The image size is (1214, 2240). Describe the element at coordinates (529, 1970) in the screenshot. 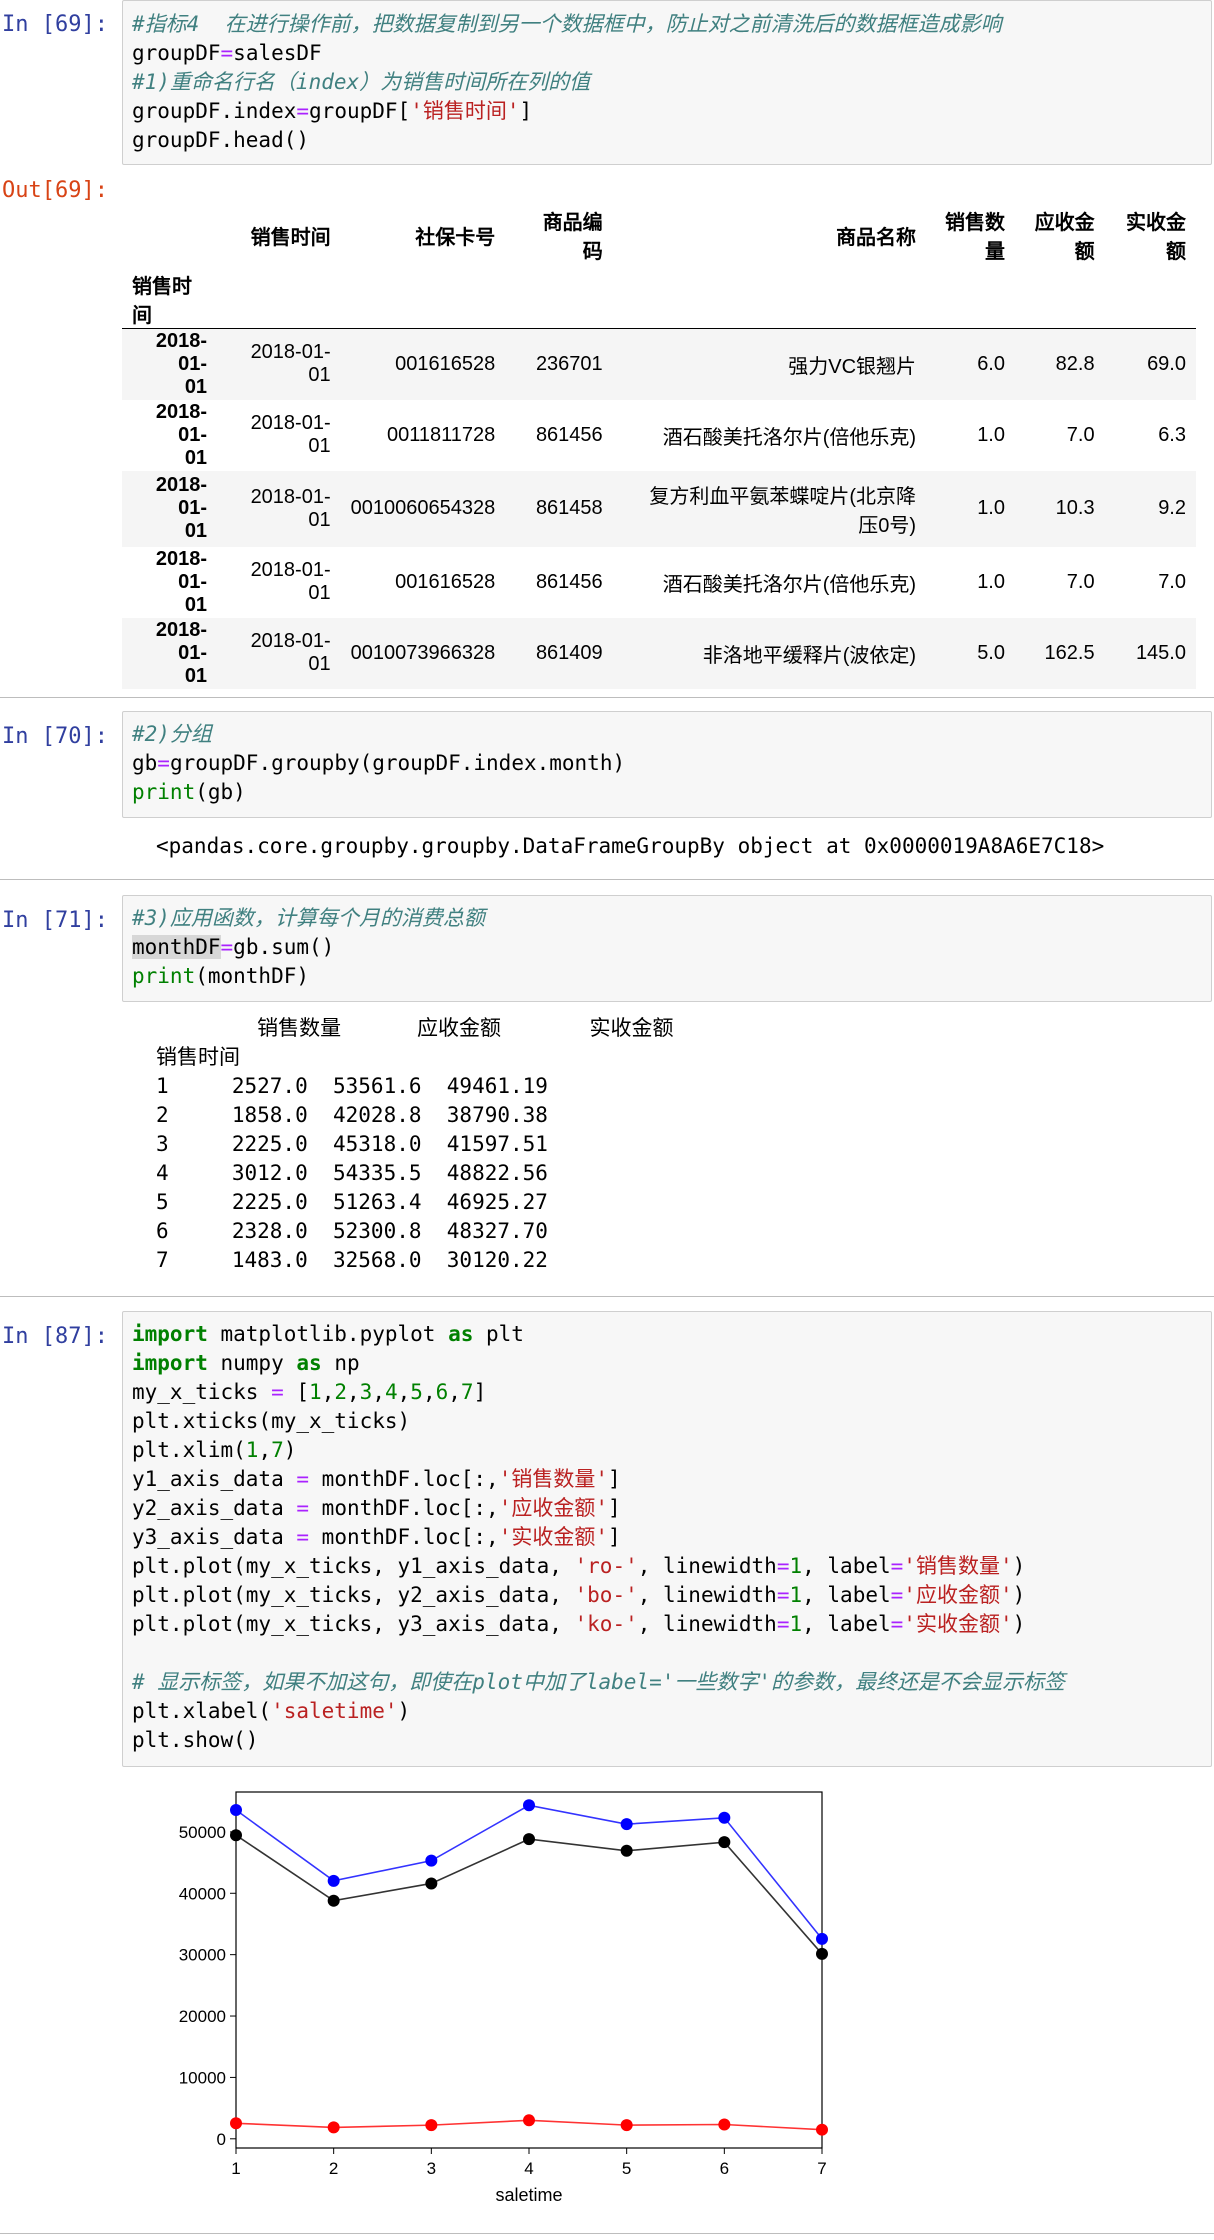

I see `plot-area` at that location.